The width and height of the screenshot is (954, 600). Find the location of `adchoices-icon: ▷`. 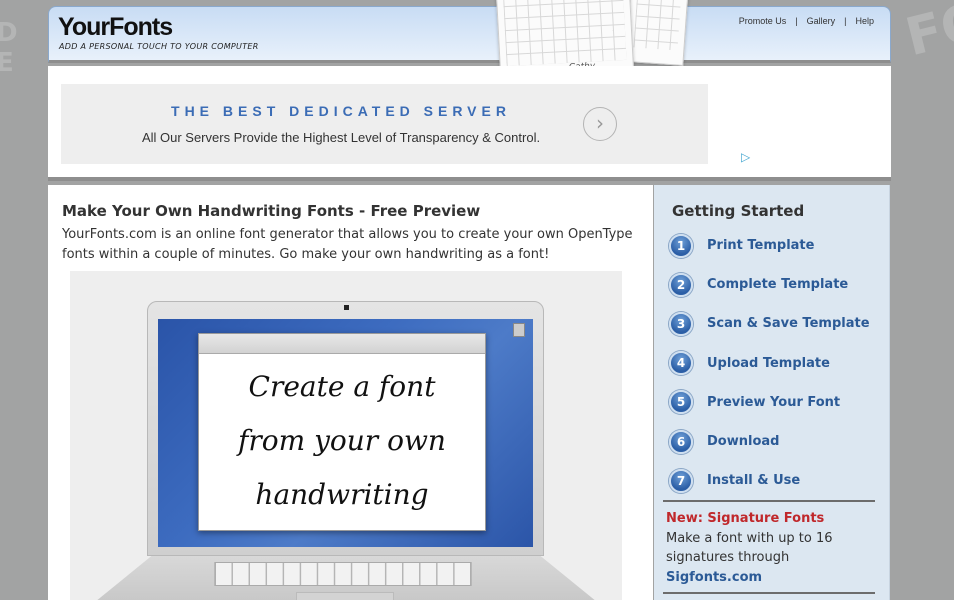

adchoices-icon: ▷ is located at coordinates (745, 157).